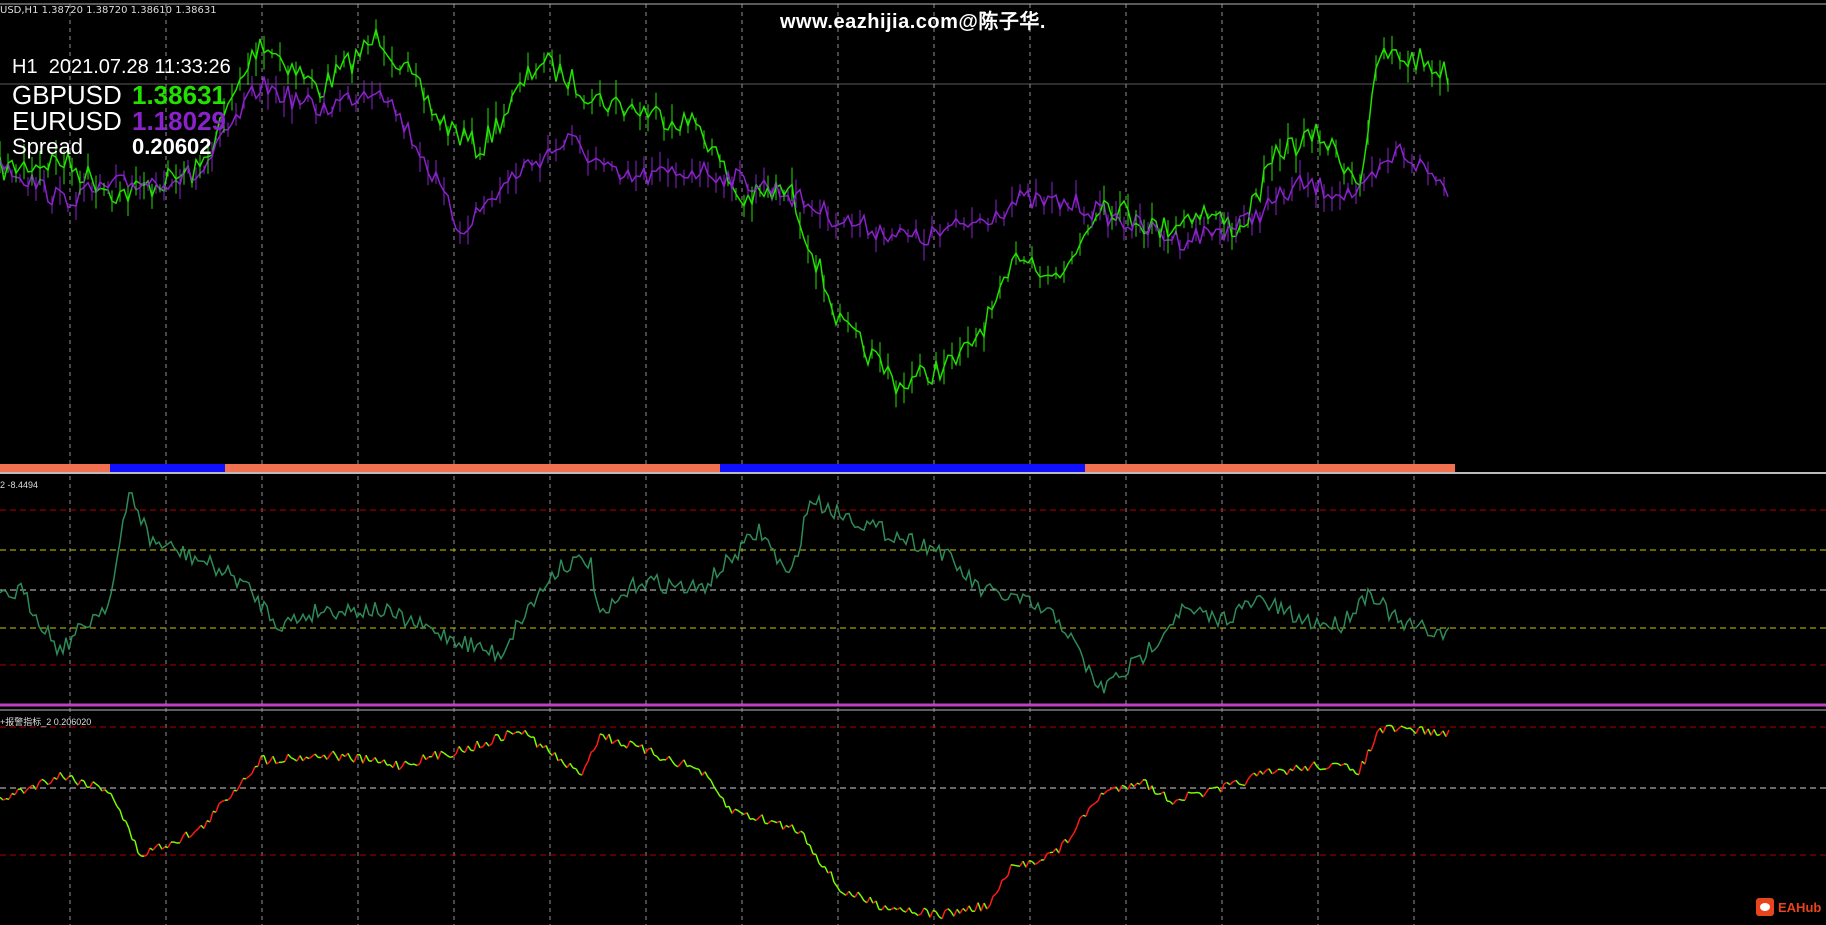 The width and height of the screenshot is (1826, 925). What do you see at coordinates (1788, 907) in the screenshot?
I see `eahub-brand: EAHub` at bounding box center [1788, 907].